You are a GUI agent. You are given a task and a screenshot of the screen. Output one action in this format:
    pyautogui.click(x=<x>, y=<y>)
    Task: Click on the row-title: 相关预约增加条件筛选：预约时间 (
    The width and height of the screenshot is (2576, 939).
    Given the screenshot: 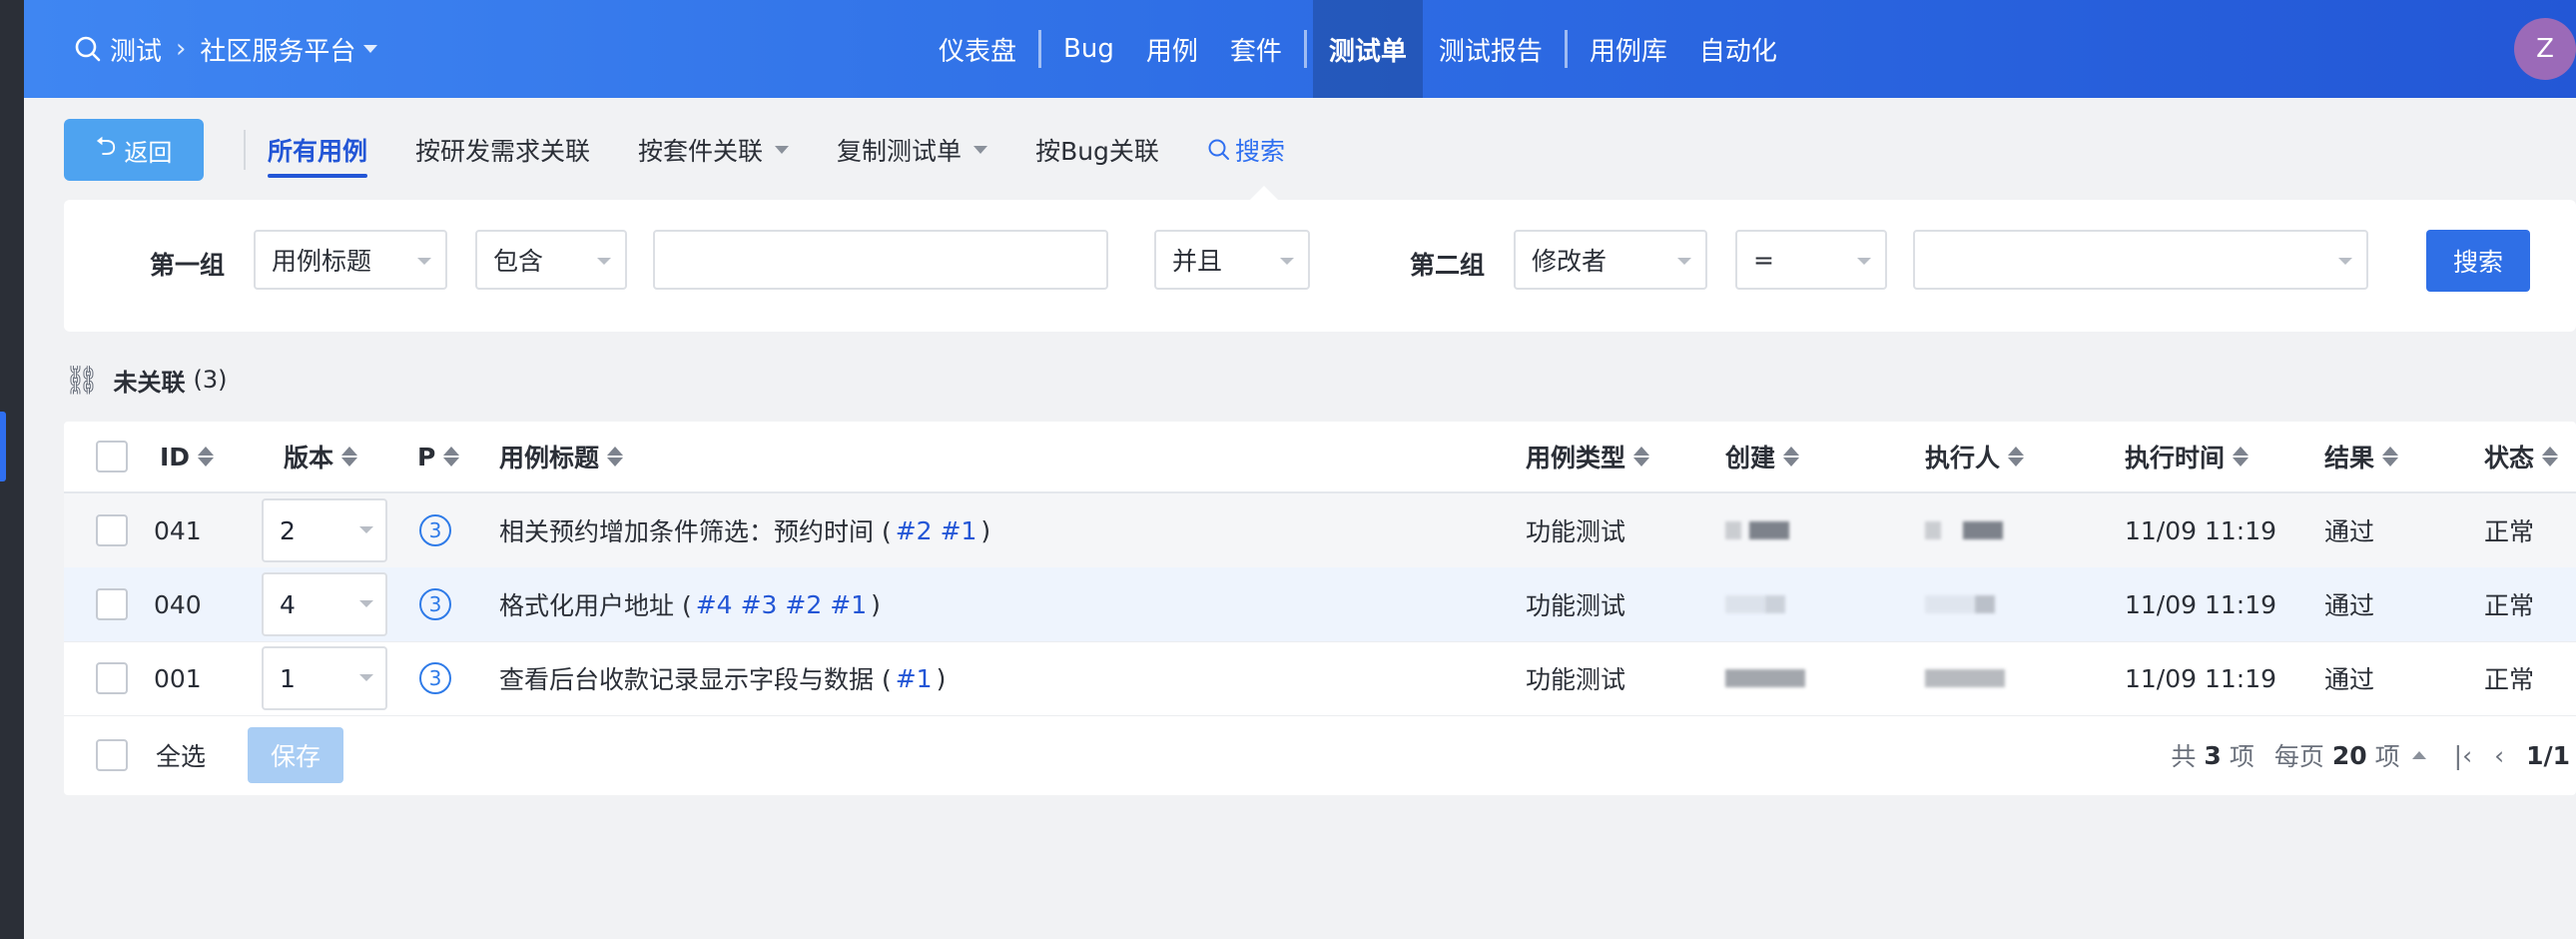 What is the action you would take?
    pyautogui.click(x=695, y=530)
    